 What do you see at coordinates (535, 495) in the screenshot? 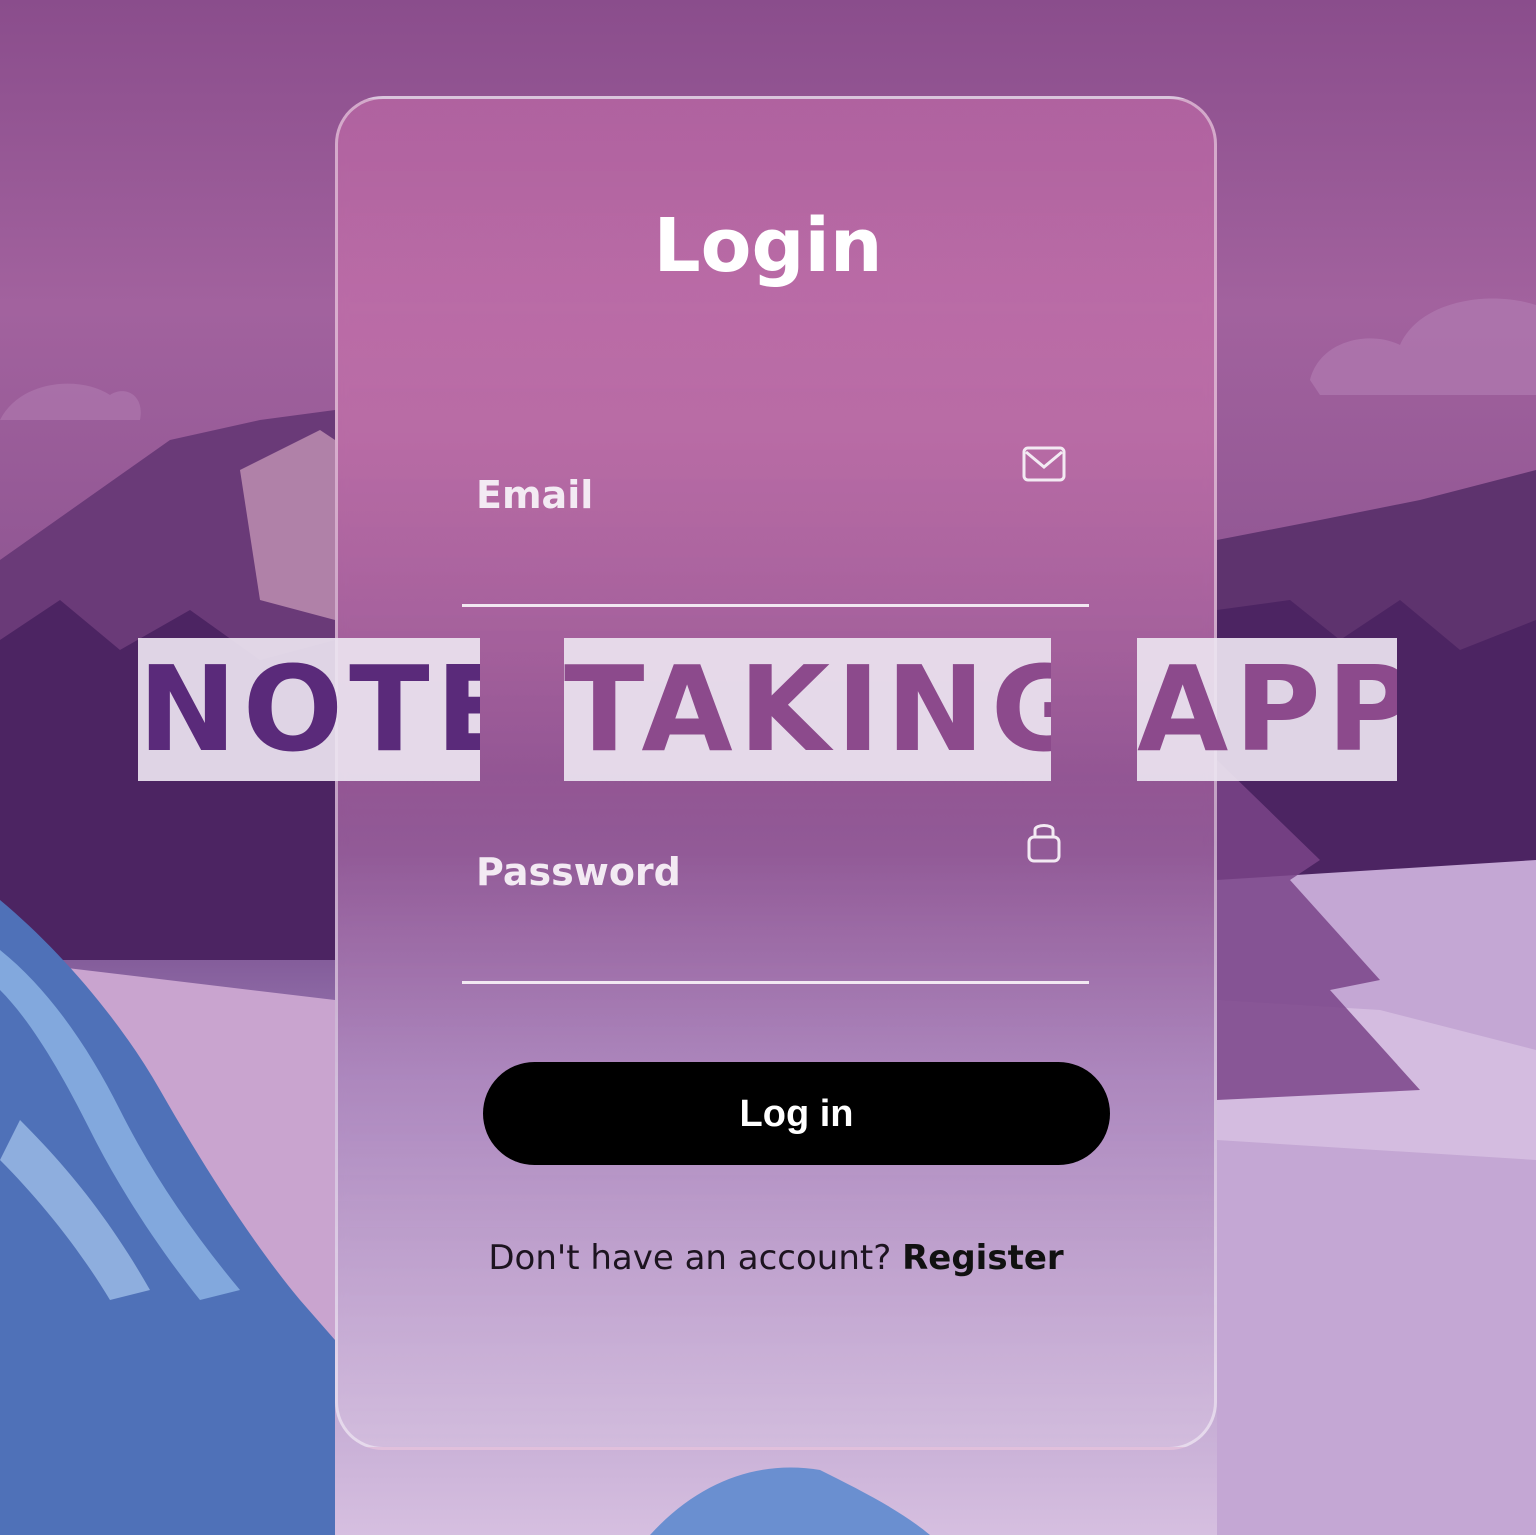
I see `email-label: Email` at bounding box center [535, 495].